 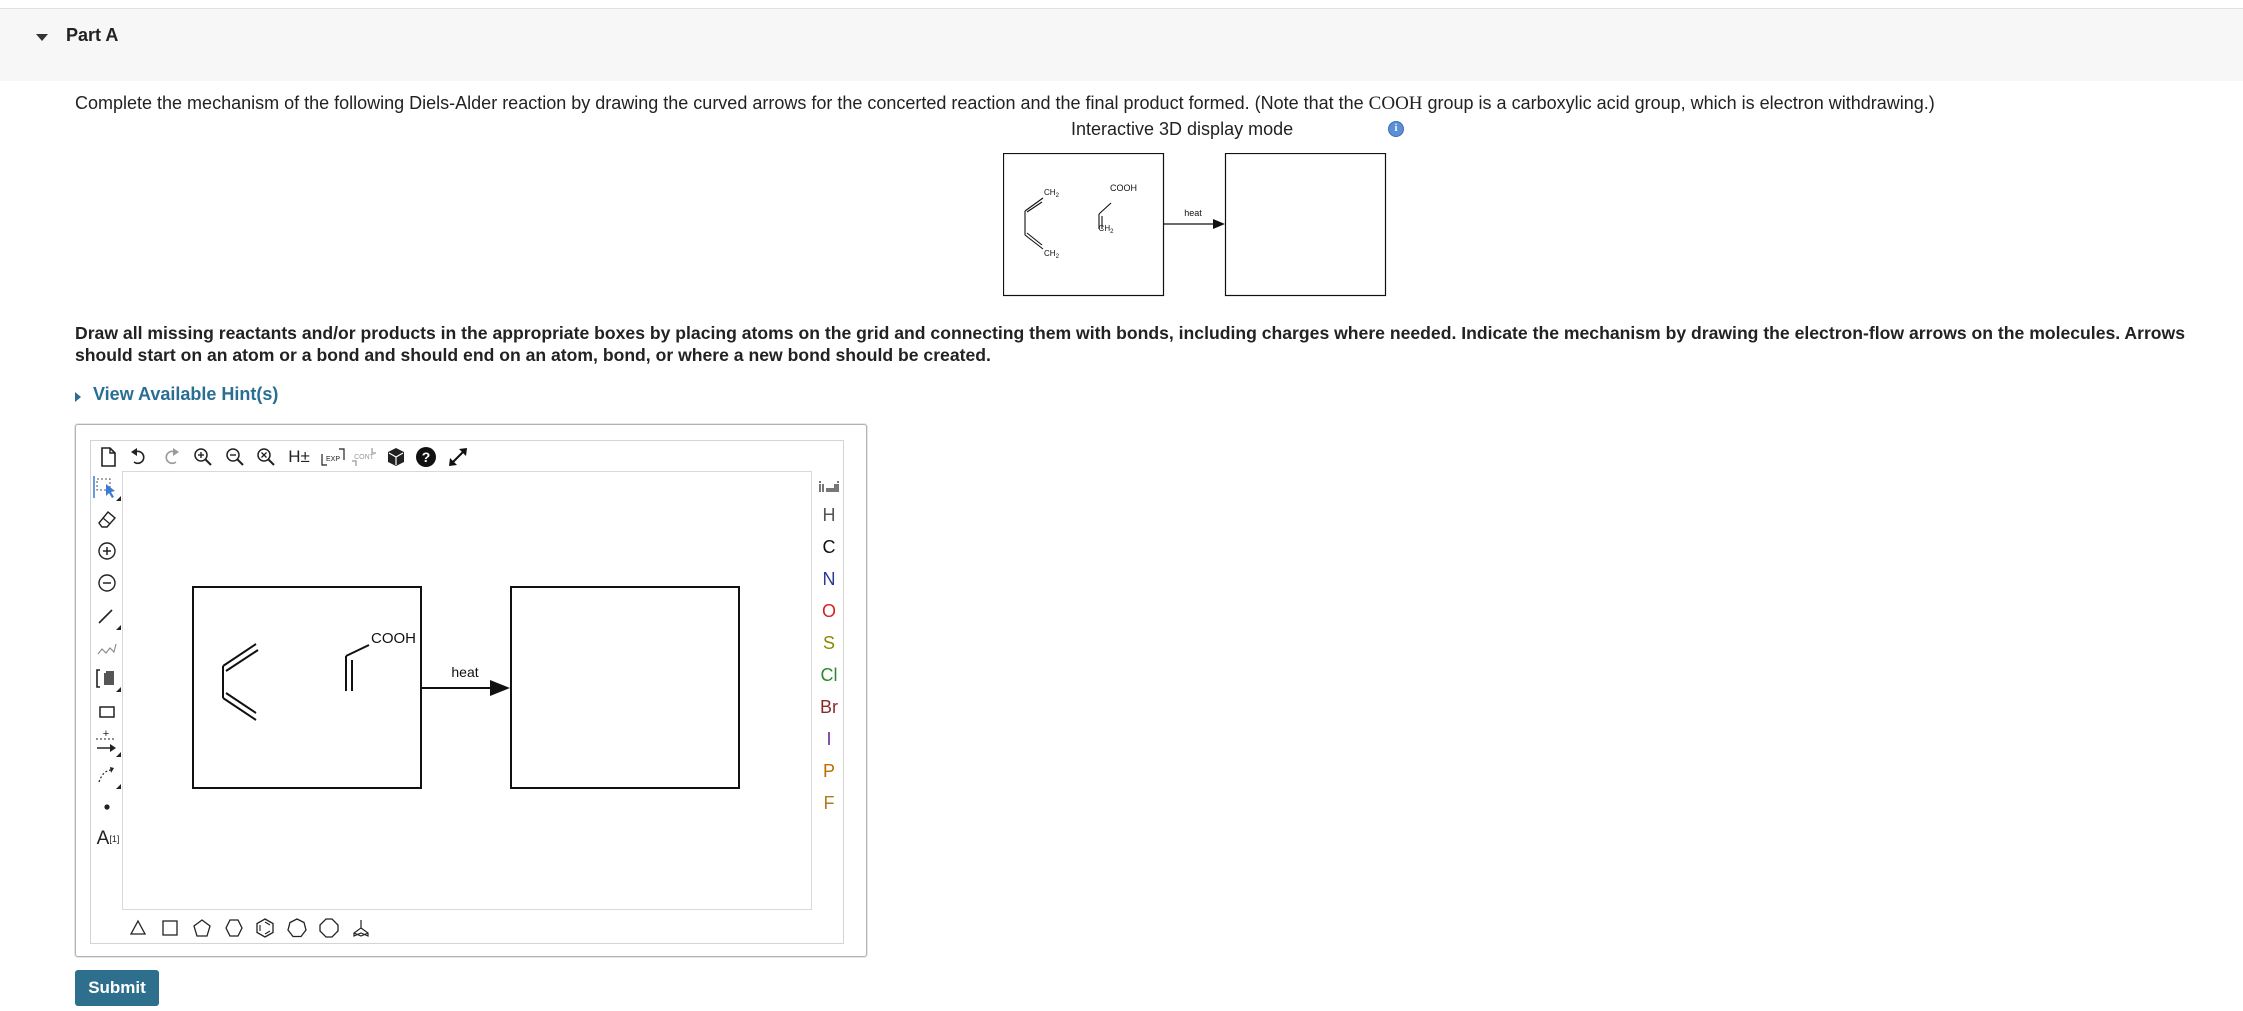 I want to click on hints-caret-icon, so click(x=78, y=397).